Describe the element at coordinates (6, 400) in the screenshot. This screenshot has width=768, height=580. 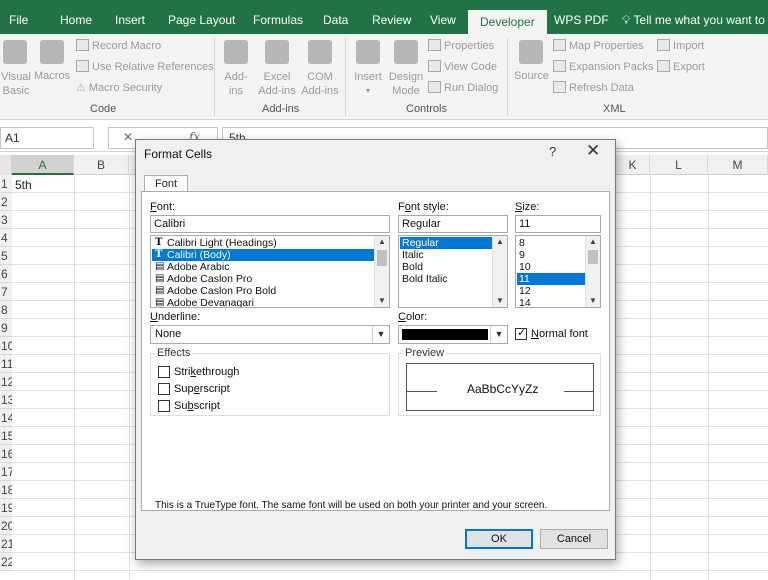
I see `row-header: 13` at that location.